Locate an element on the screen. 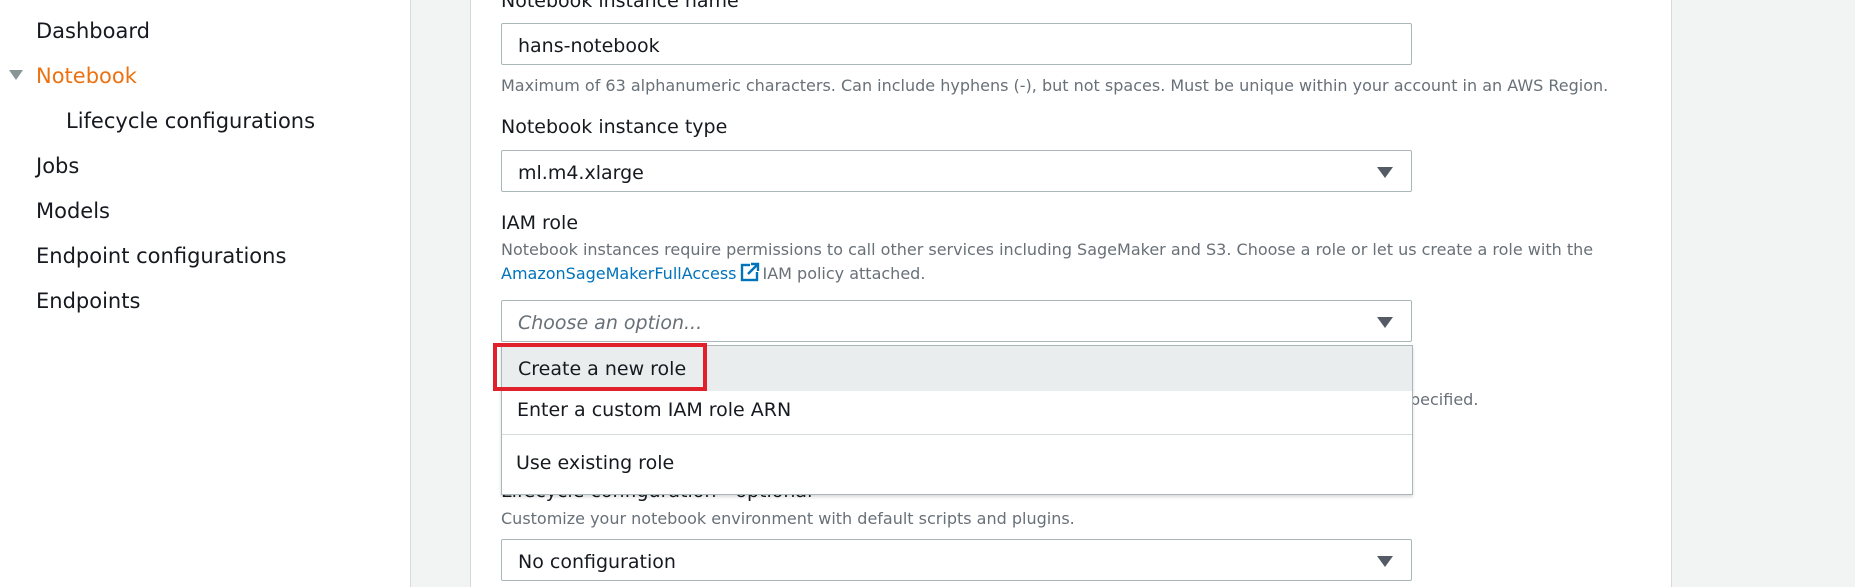 The image size is (1855, 587). policy-suffix: IAM policy attached. is located at coordinates (844, 273).